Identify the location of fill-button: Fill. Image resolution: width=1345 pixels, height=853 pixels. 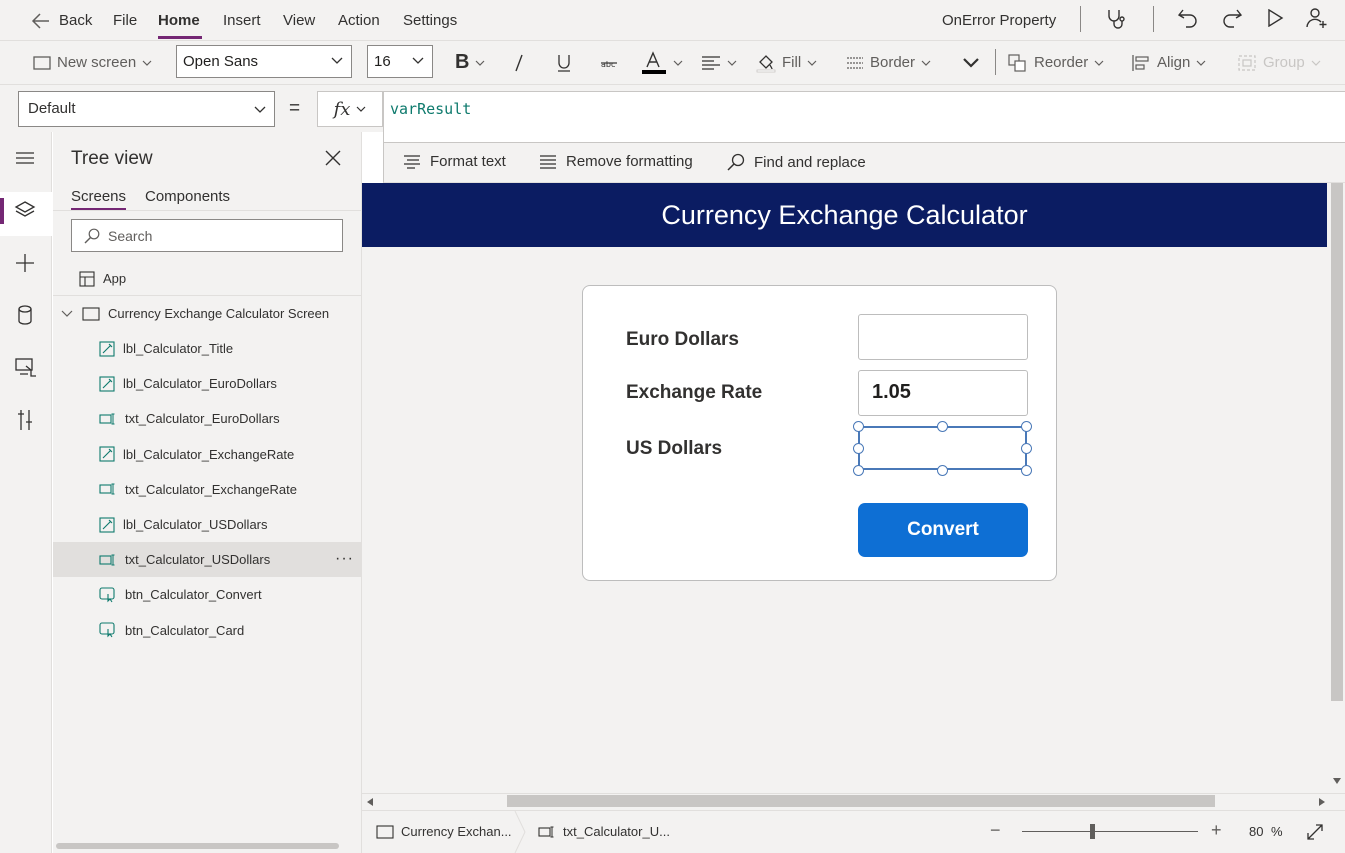
(786, 62).